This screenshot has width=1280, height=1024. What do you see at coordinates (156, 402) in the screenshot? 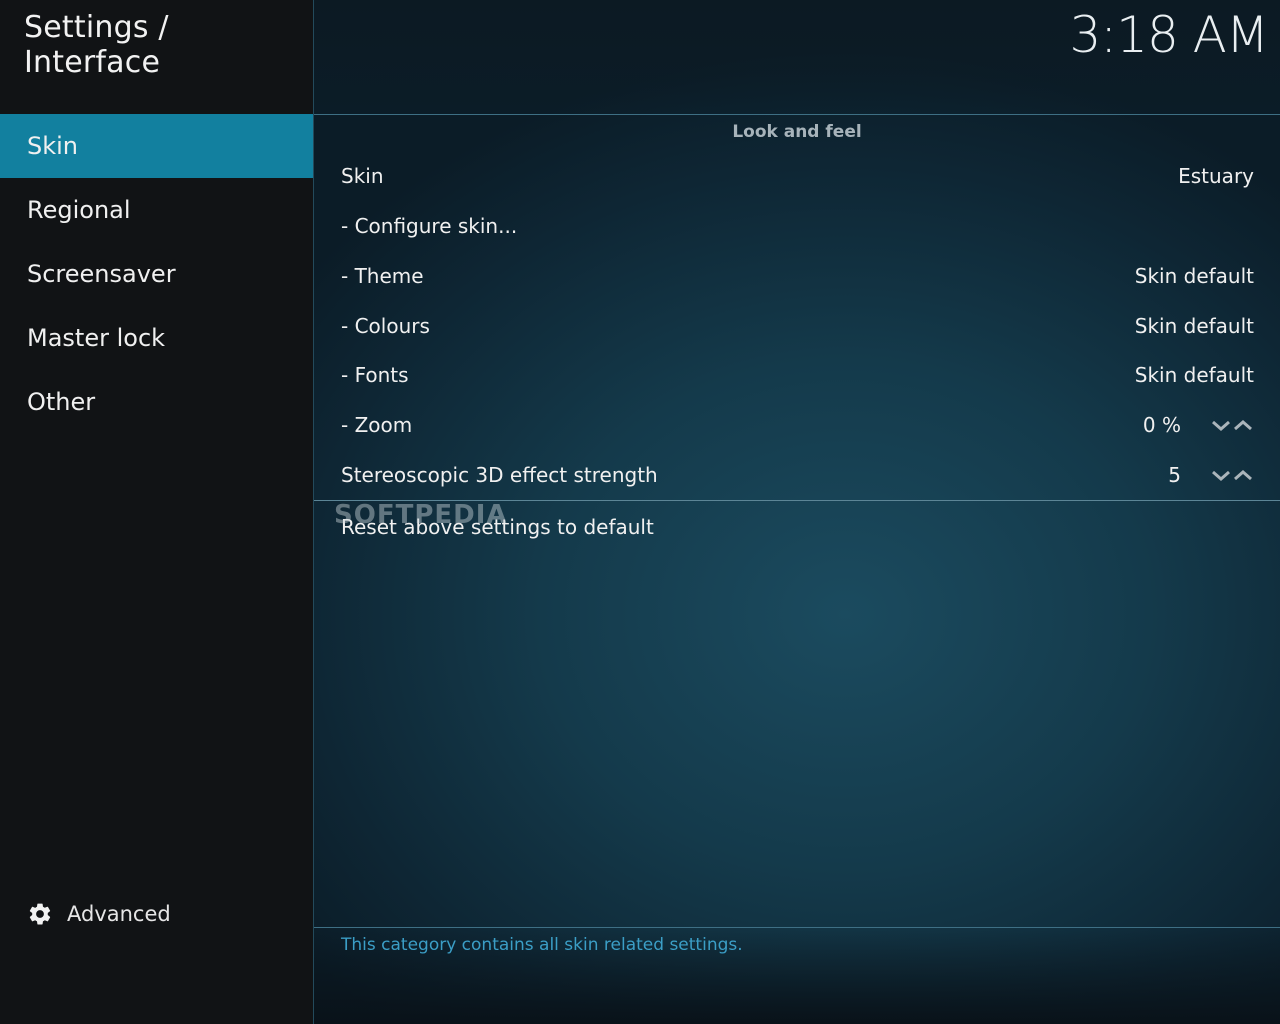
I see `sidebar-item-other: Other` at bounding box center [156, 402].